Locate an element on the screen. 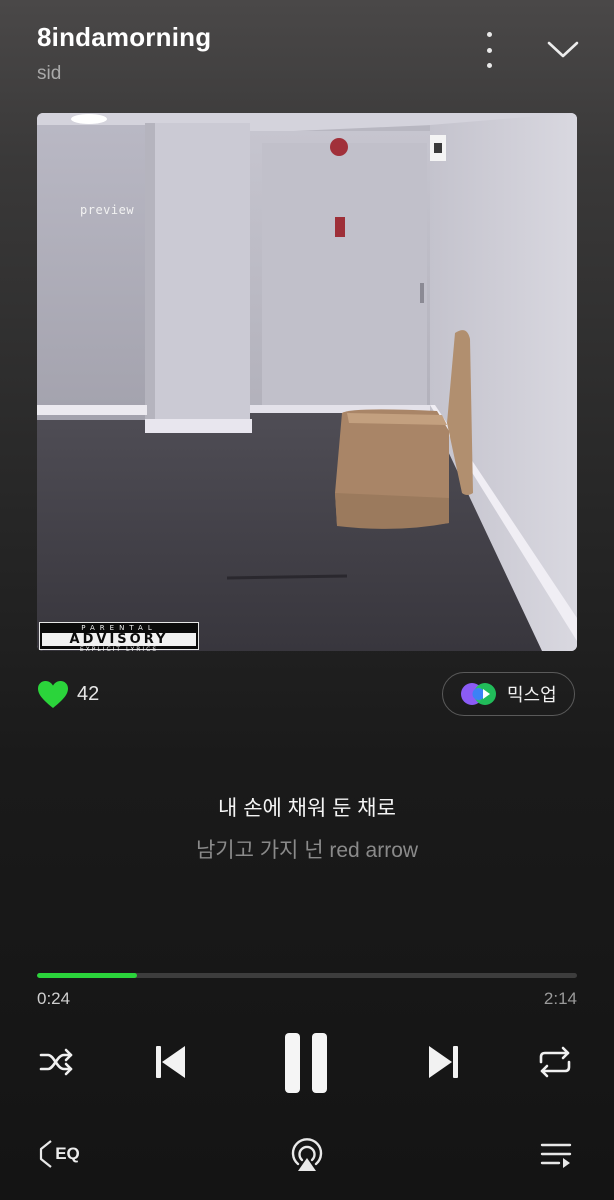 The height and width of the screenshot is (1200, 614). track-title: 8indamorning is located at coordinates (124, 37).